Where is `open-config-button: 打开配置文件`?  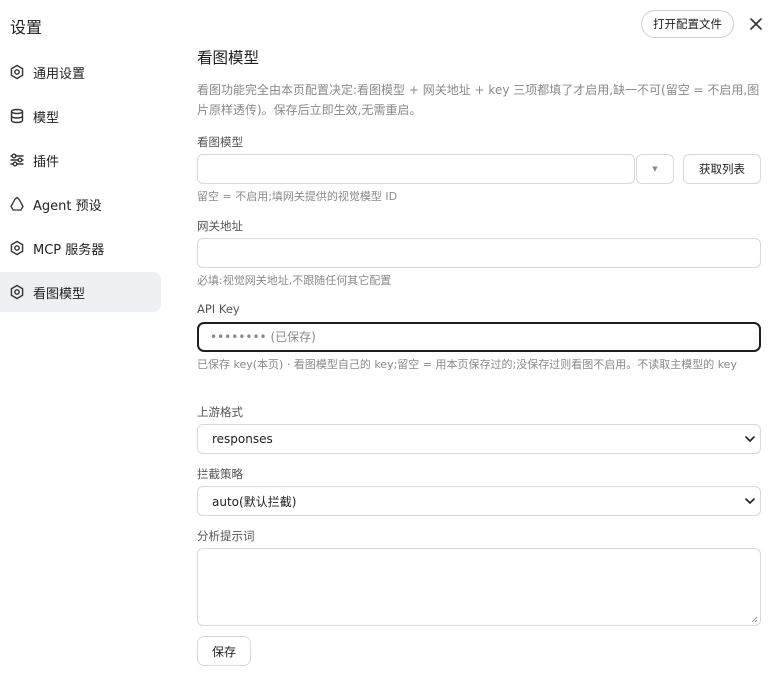
open-config-button: 打开配置文件 is located at coordinates (687, 24).